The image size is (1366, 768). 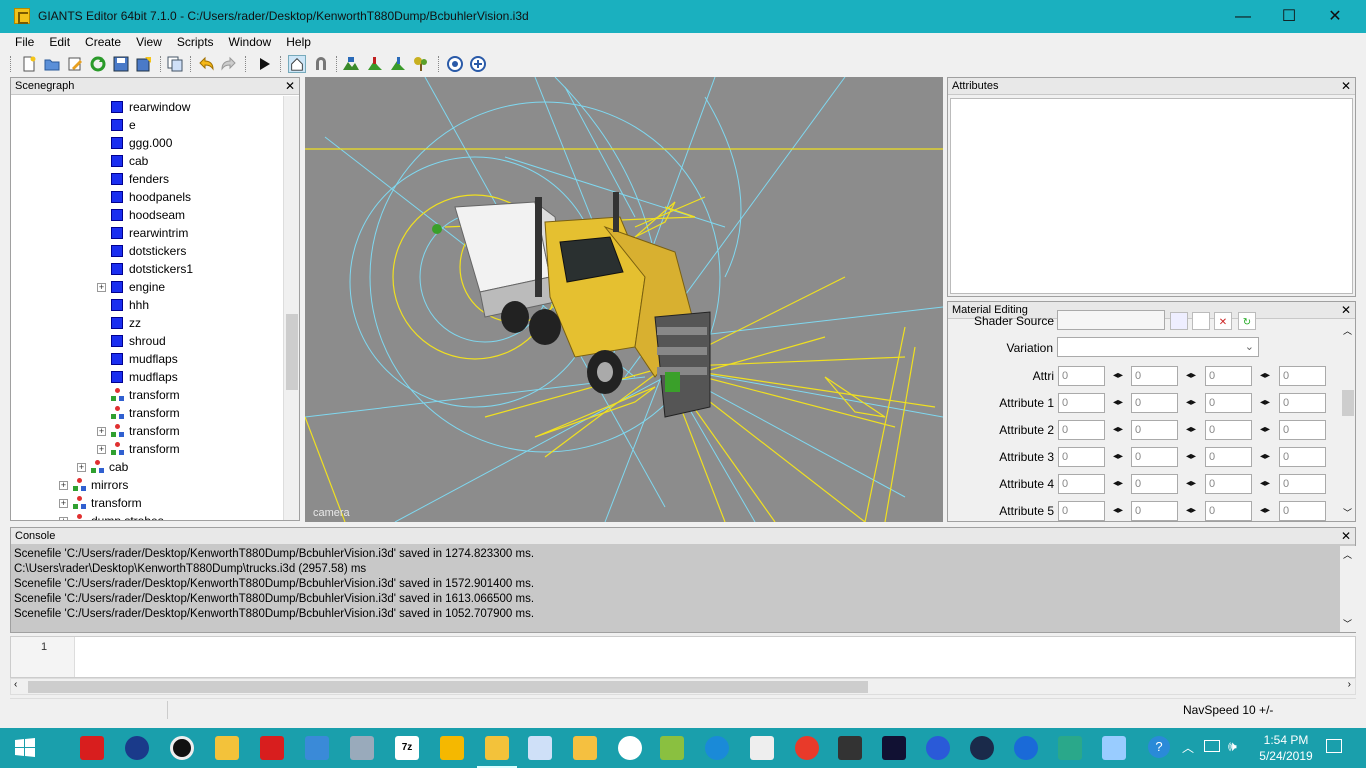 I want to click on giants-editor-2-icon, so click(x=272, y=748).